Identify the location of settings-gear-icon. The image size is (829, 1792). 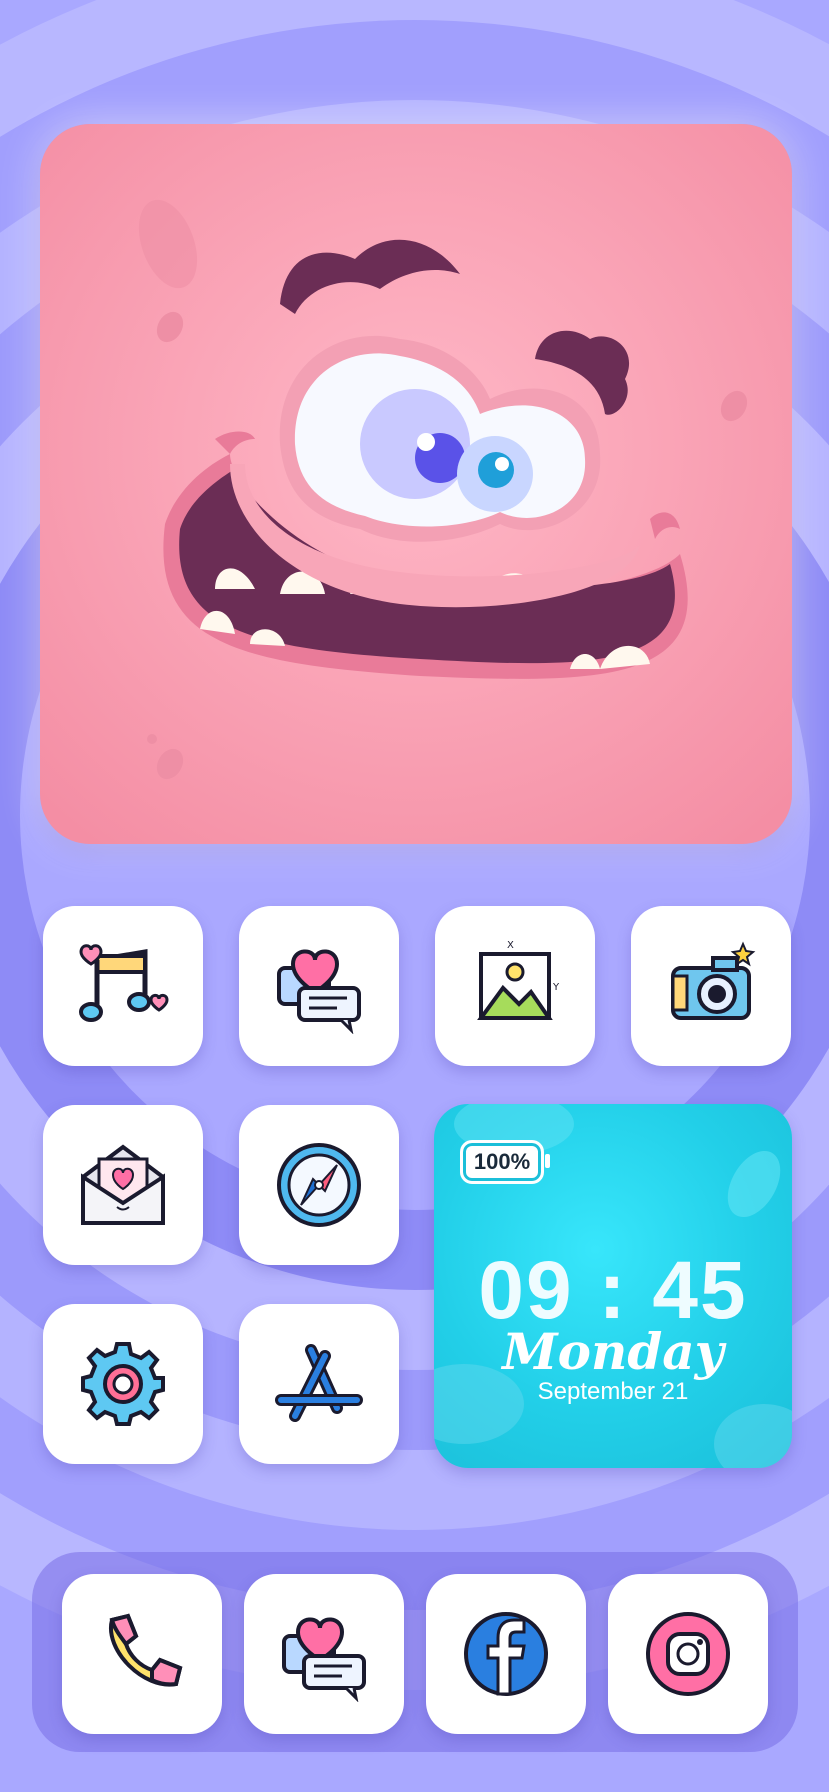
(123, 1384).